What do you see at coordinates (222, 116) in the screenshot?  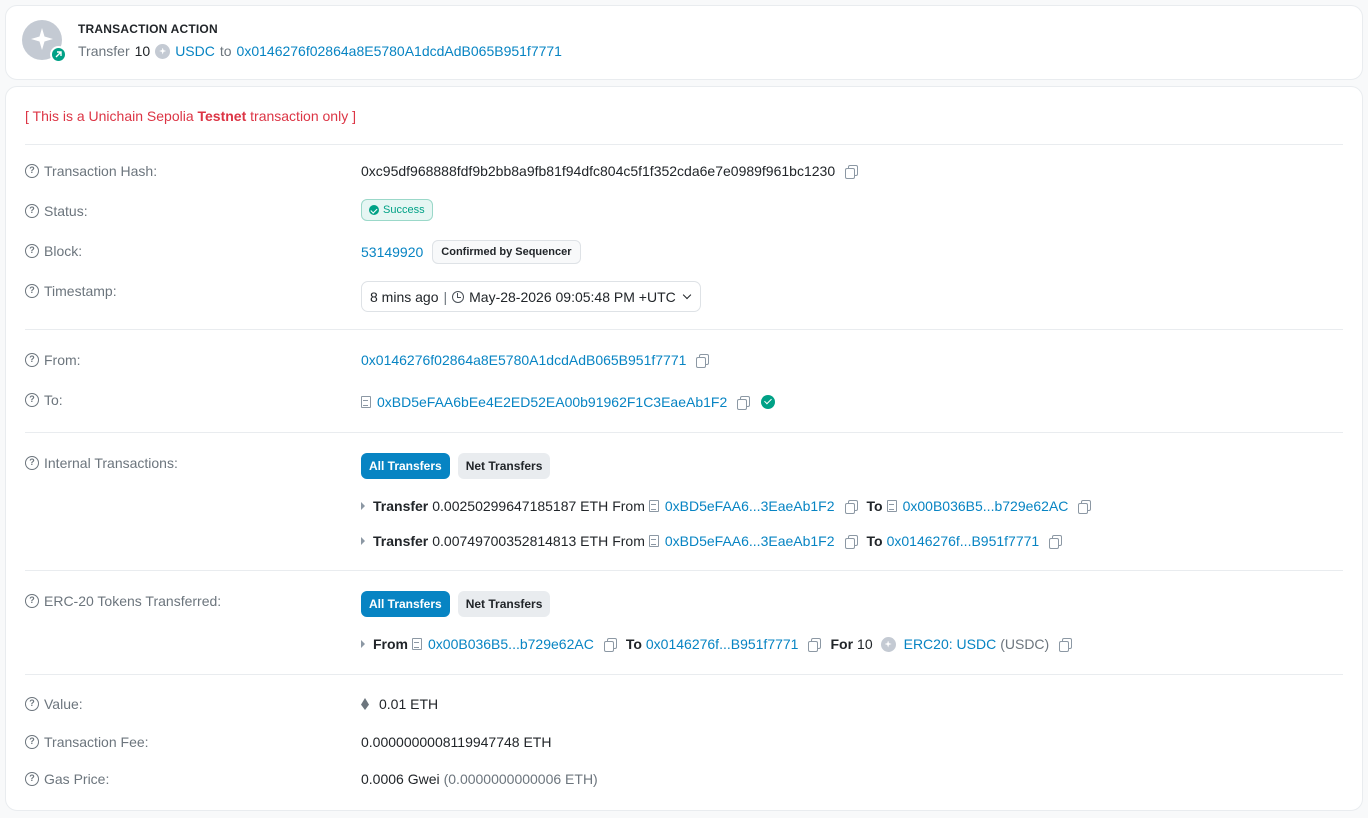 I see `testnet-notice-bold: Testnet` at bounding box center [222, 116].